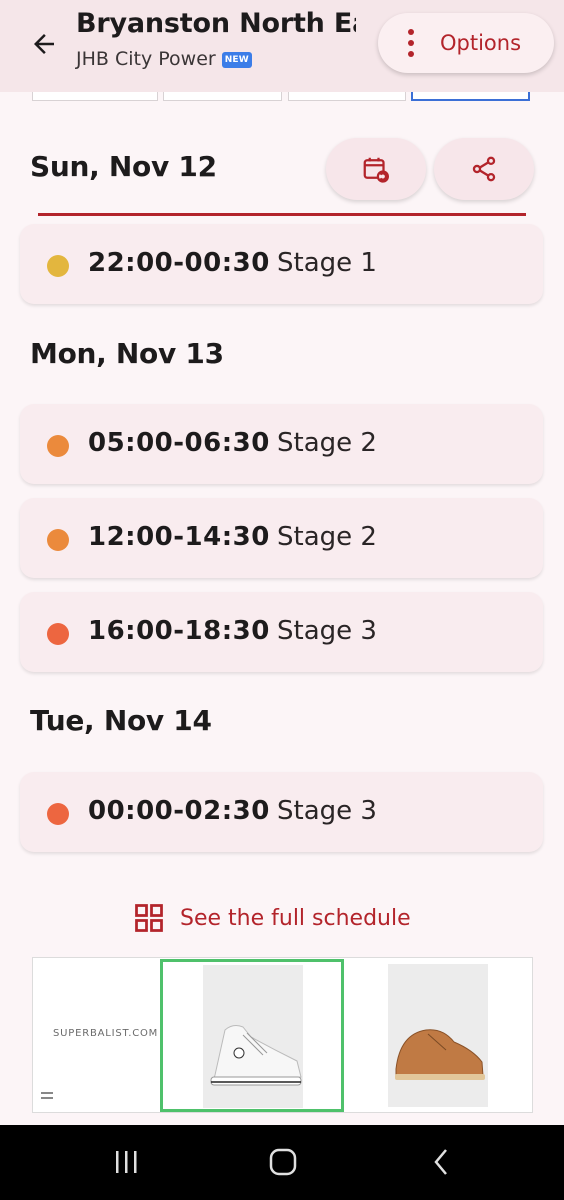 This screenshot has width=564, height=1200. What do you see at coordinates (295, 918) in the screenshot?
I see `full-schedule-label: See the full schedule` at bounding box center [295, 918].